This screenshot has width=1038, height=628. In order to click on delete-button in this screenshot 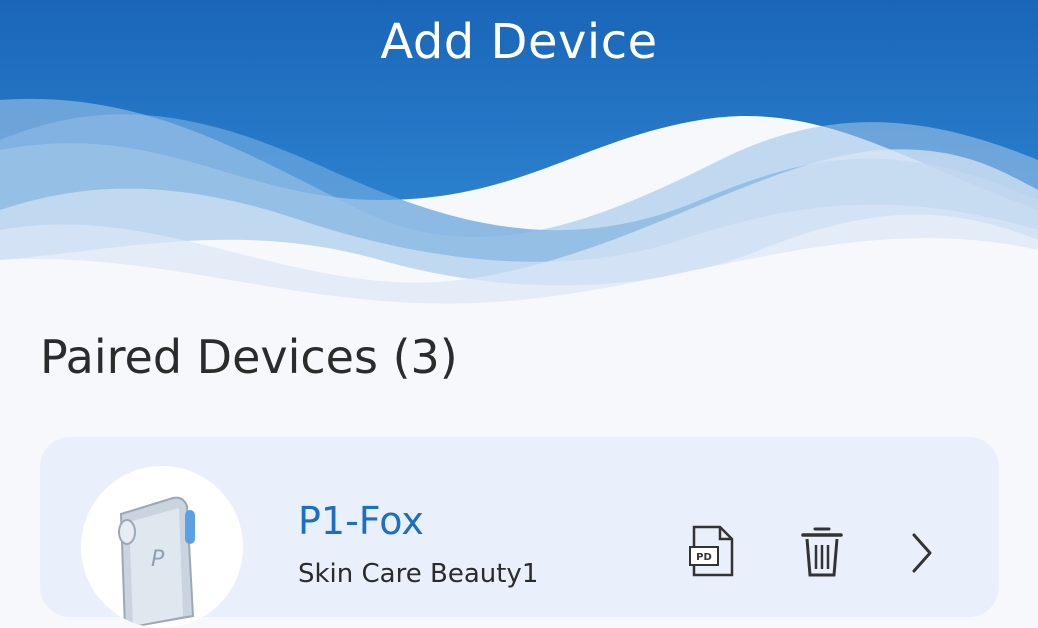, I will do `click(822, 551)`.